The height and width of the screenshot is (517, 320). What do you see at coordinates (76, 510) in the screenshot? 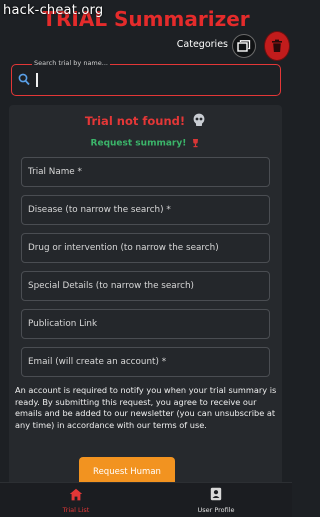
I see `nav-trial-list-label: Trial List` at bounding box center [76, 510].